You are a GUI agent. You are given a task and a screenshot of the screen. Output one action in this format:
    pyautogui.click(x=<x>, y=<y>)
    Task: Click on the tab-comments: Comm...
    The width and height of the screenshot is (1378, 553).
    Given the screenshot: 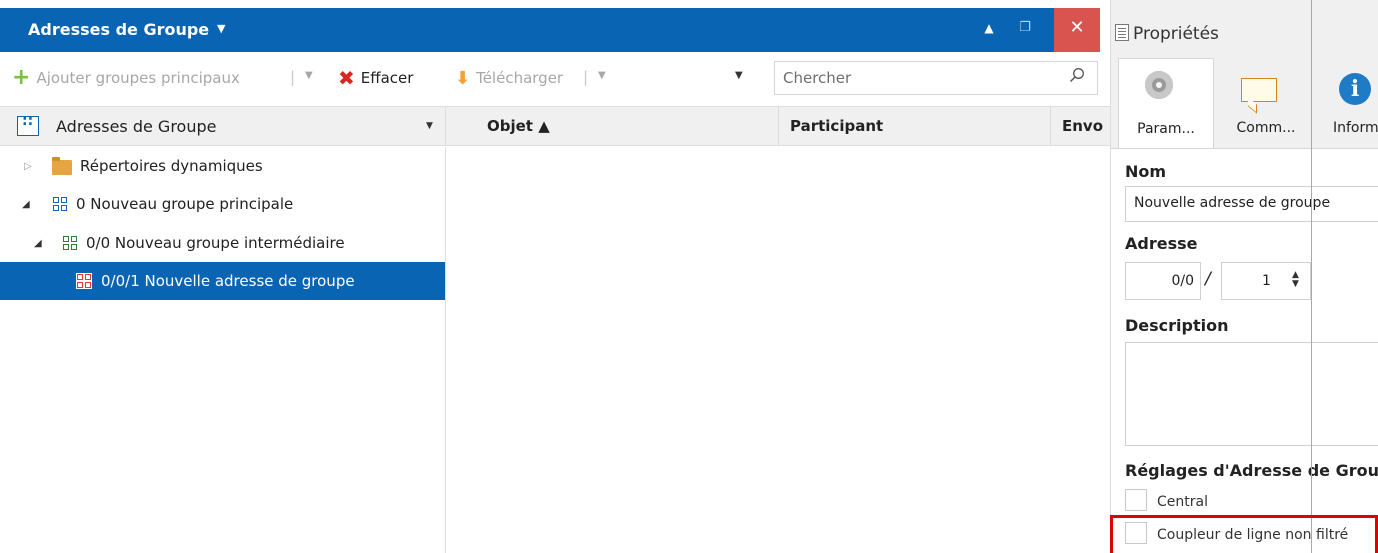 What is the action you would take?
    pyautogui.click(x=1266, y=103)
    